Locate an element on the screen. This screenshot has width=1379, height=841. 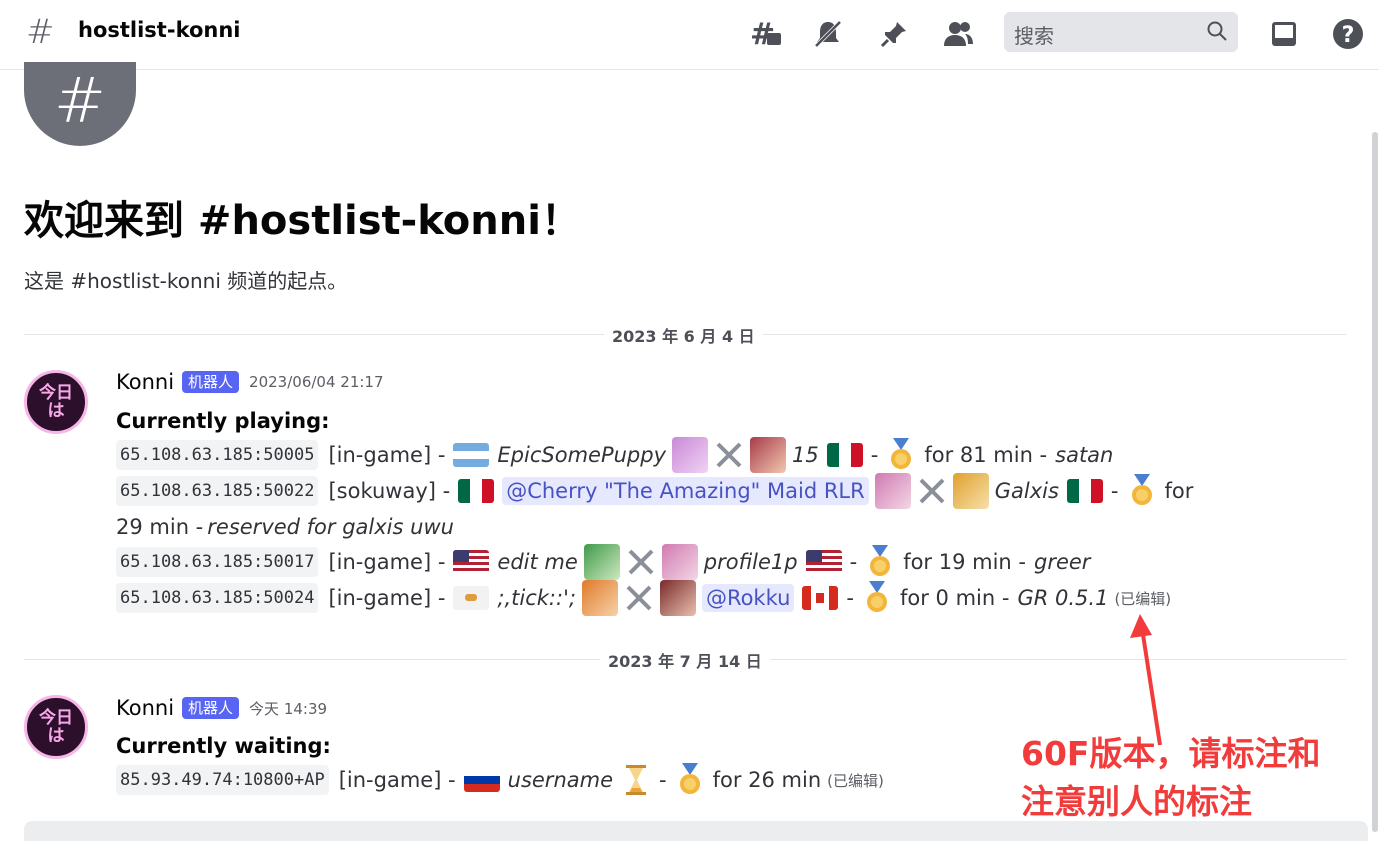
host-status: [sokuway] - is located at coordinates (389, 491).